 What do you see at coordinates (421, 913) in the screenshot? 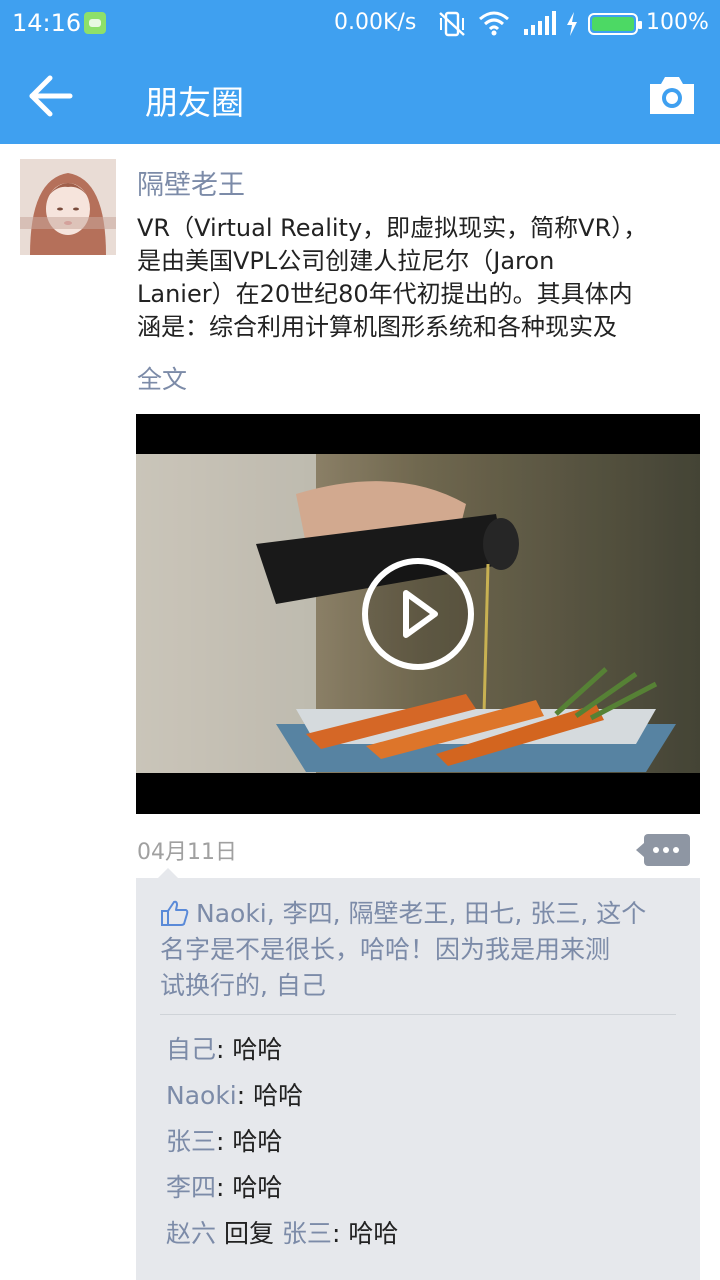
I see `likes-line: Naoki, 李四, 隔壁老王, 田七, 张三, 这个` at bounding box center [421, 913].